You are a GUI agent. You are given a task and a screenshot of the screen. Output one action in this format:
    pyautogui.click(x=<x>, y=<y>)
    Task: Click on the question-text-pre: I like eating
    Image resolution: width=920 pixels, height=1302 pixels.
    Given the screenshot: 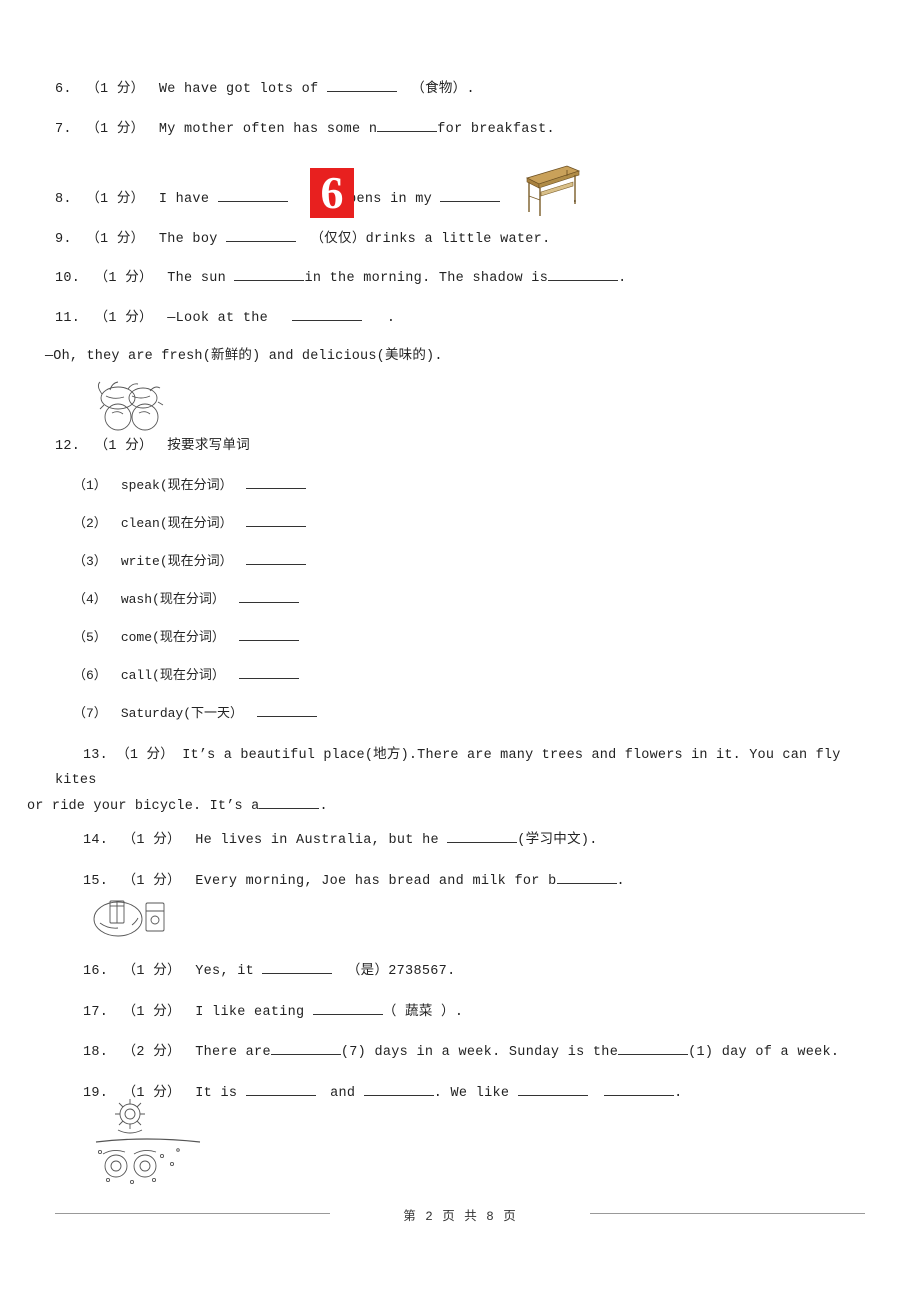 What is the action you would take?
    pyautogui.click(x=250, y=1012)
    